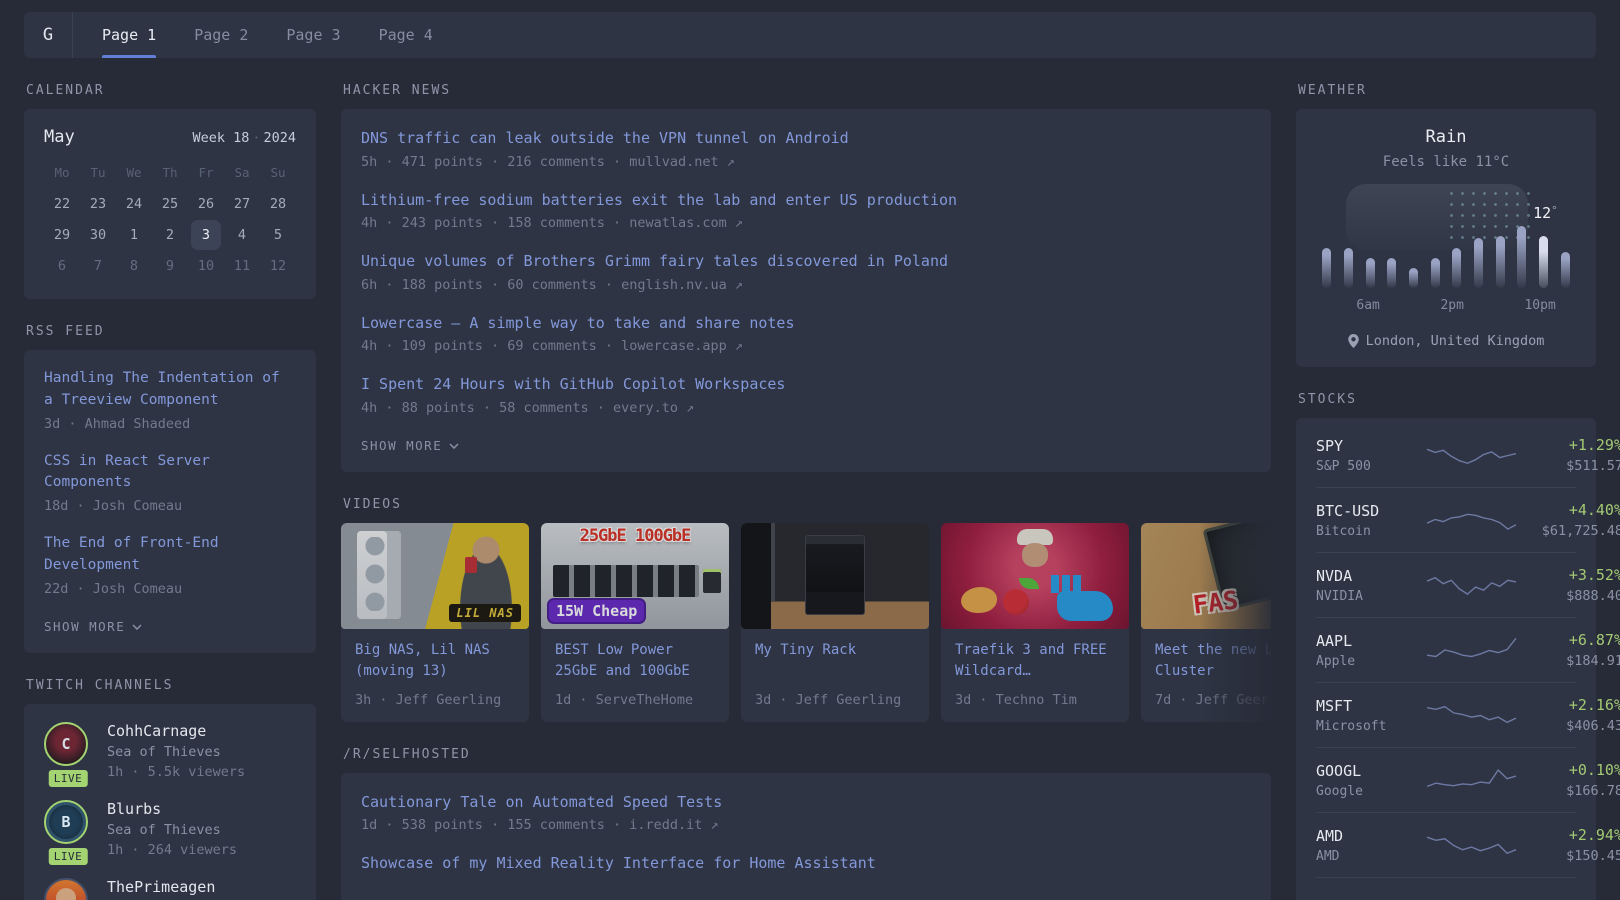  I want to click on tab-page-3: Page 3, so click(313, 35).